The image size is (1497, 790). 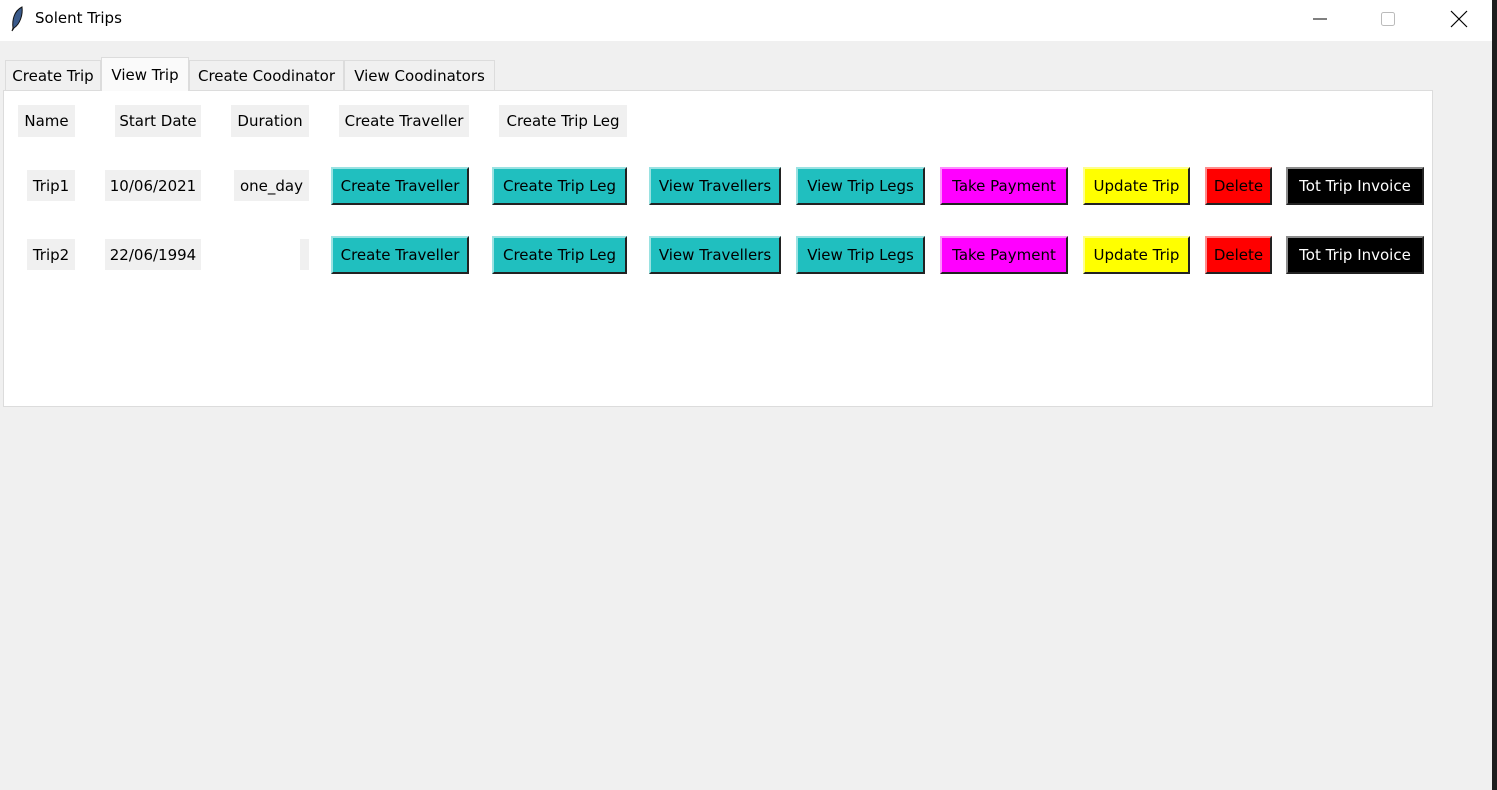 I want to click on tab-create-trip: Create Trip, so click(x=53, y=75).